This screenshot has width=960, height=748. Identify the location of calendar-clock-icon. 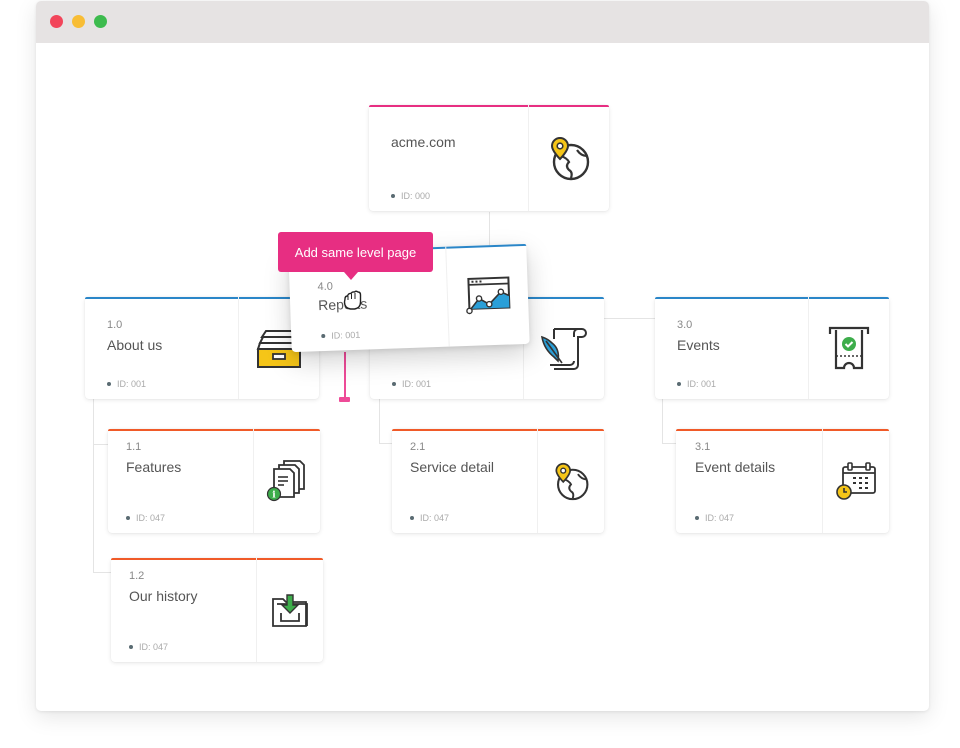
(856, 481).